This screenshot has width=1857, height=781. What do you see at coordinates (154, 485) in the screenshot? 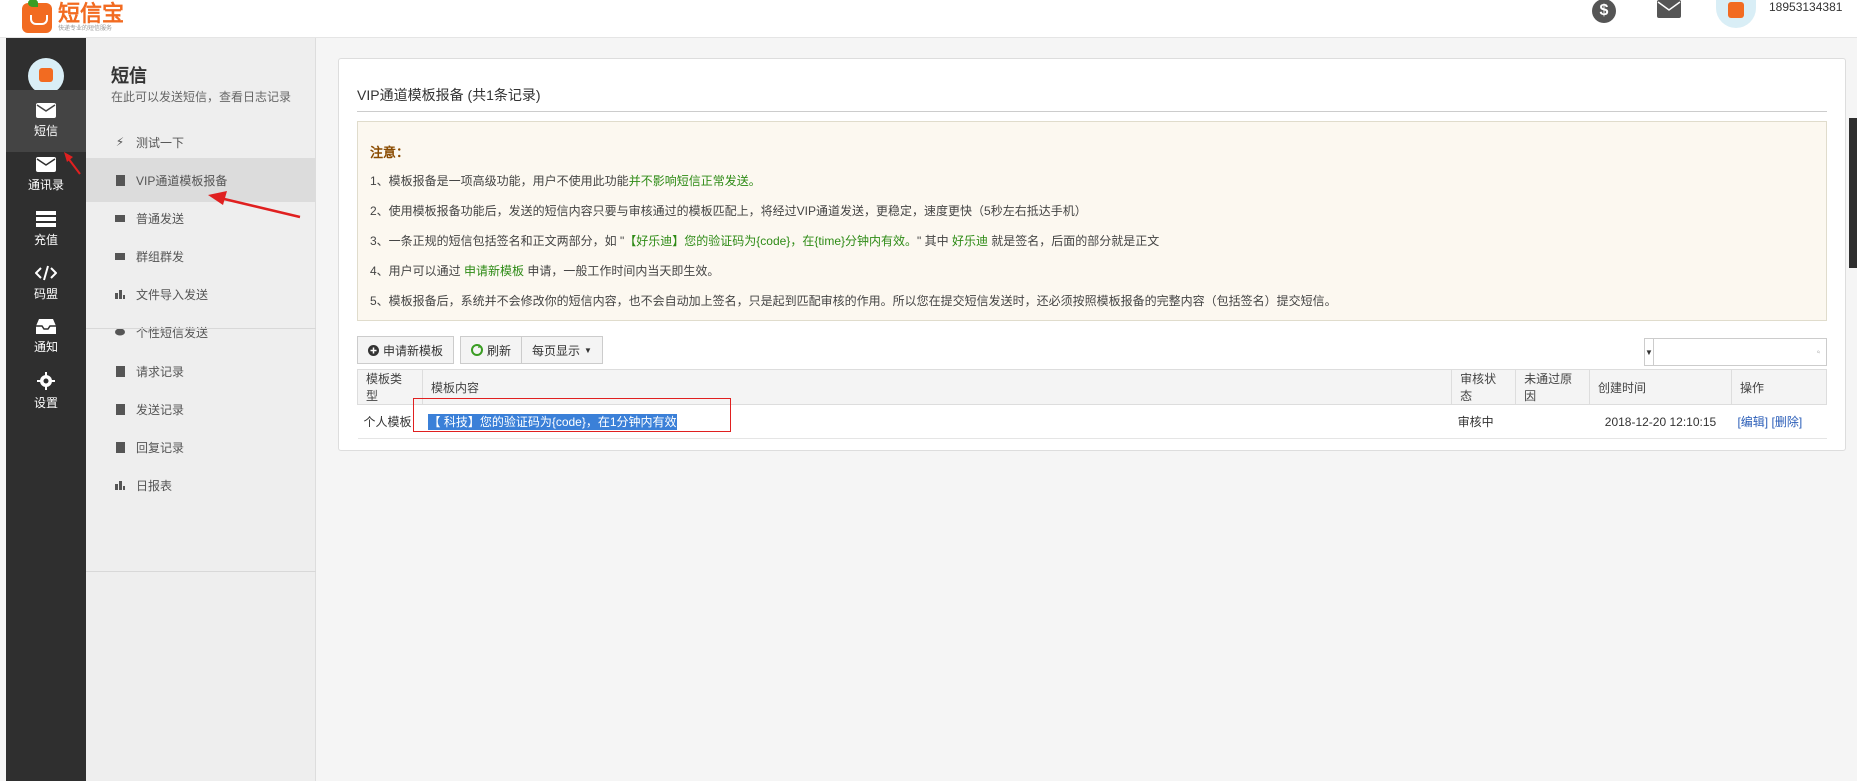
I see `subnav-item-label: 日报表` at bounding box center [154, 485].